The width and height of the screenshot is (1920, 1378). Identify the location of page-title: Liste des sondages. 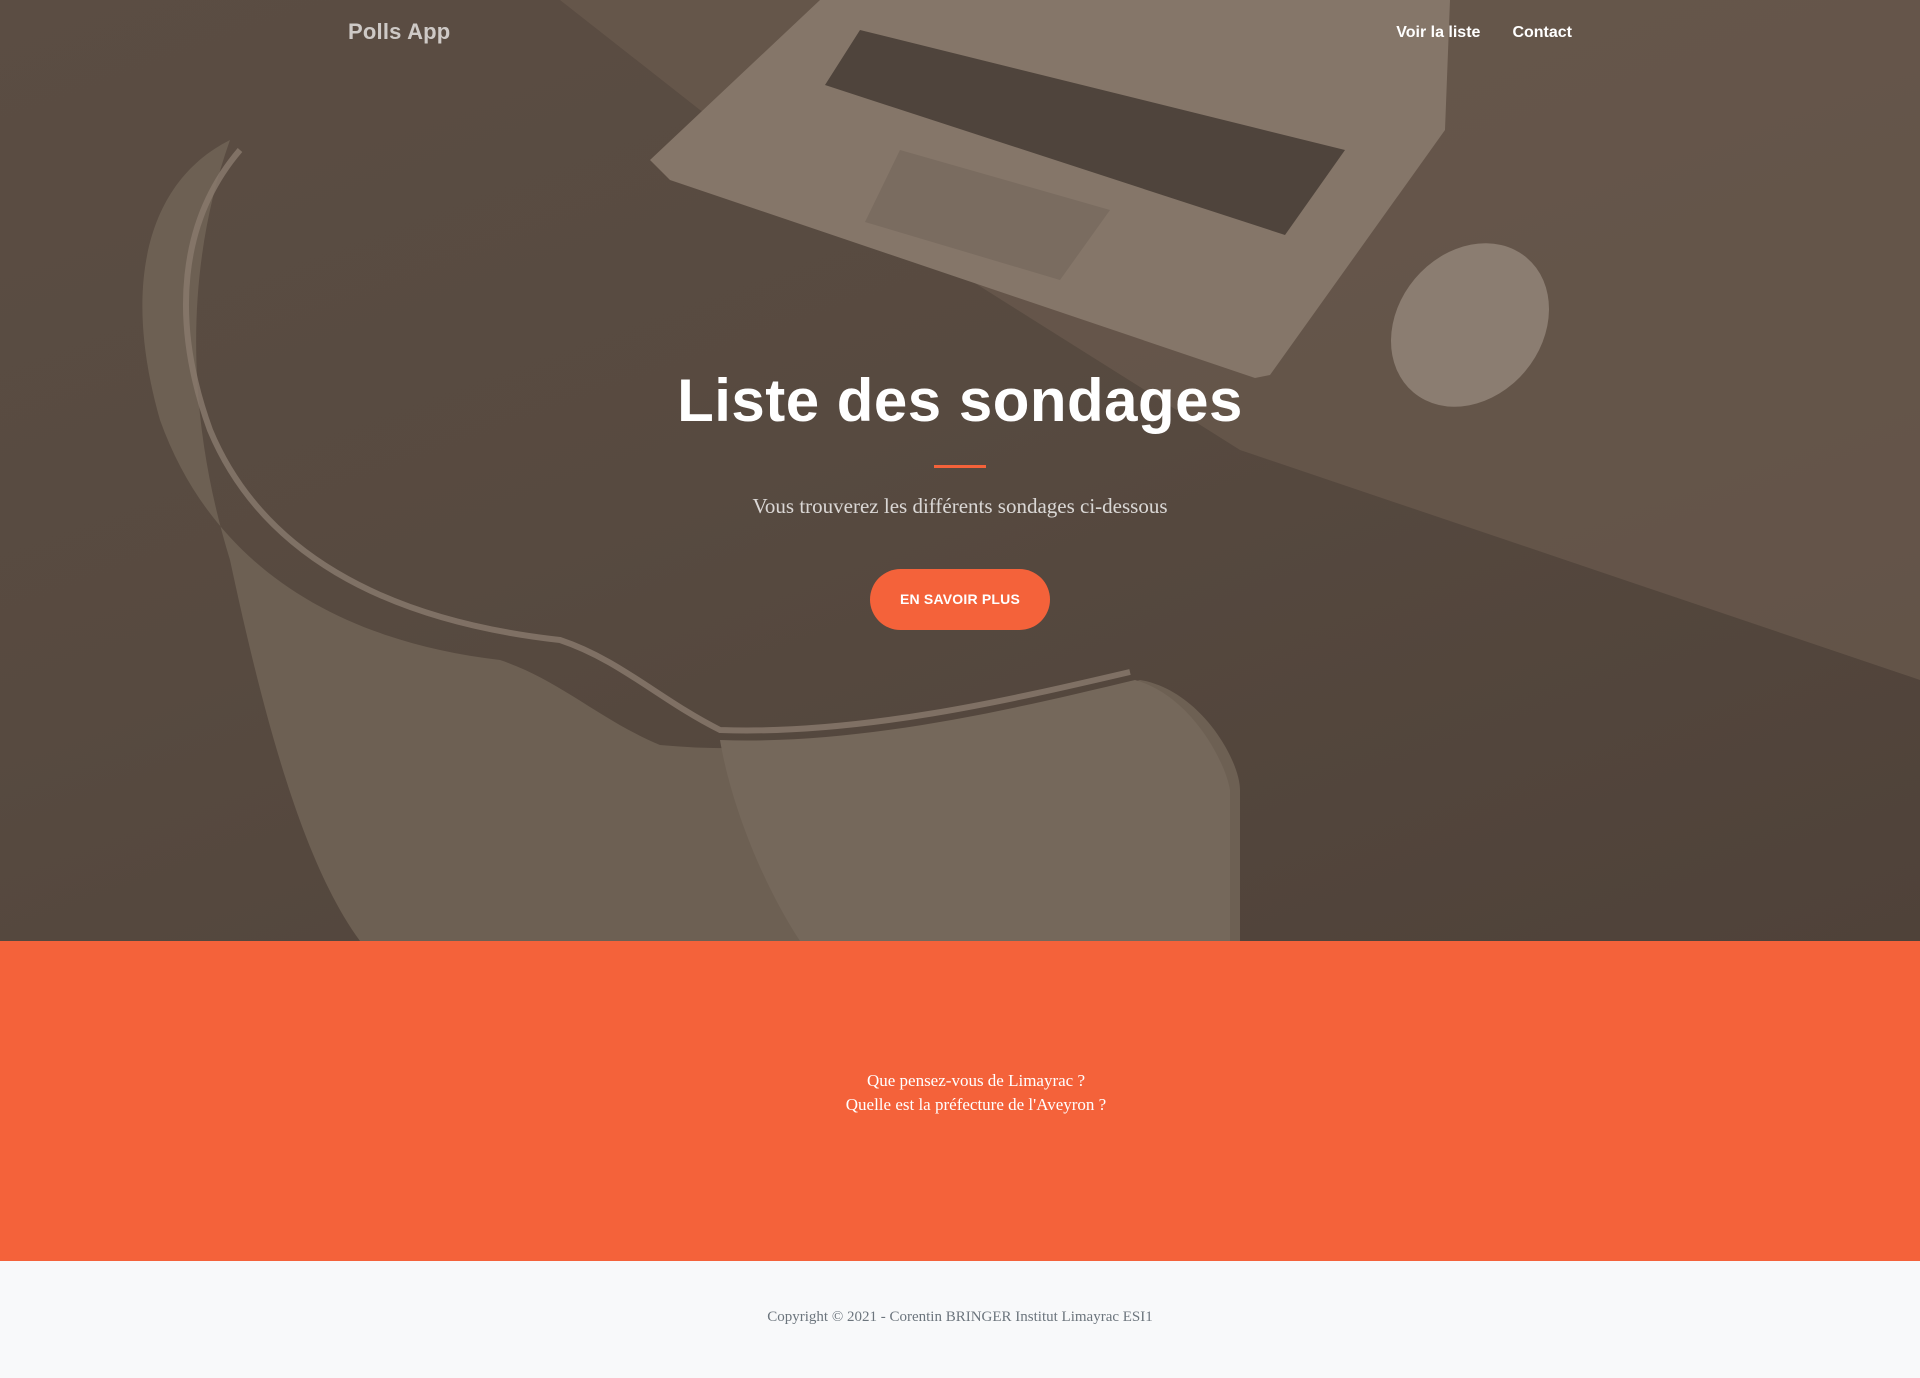
(960, 400).